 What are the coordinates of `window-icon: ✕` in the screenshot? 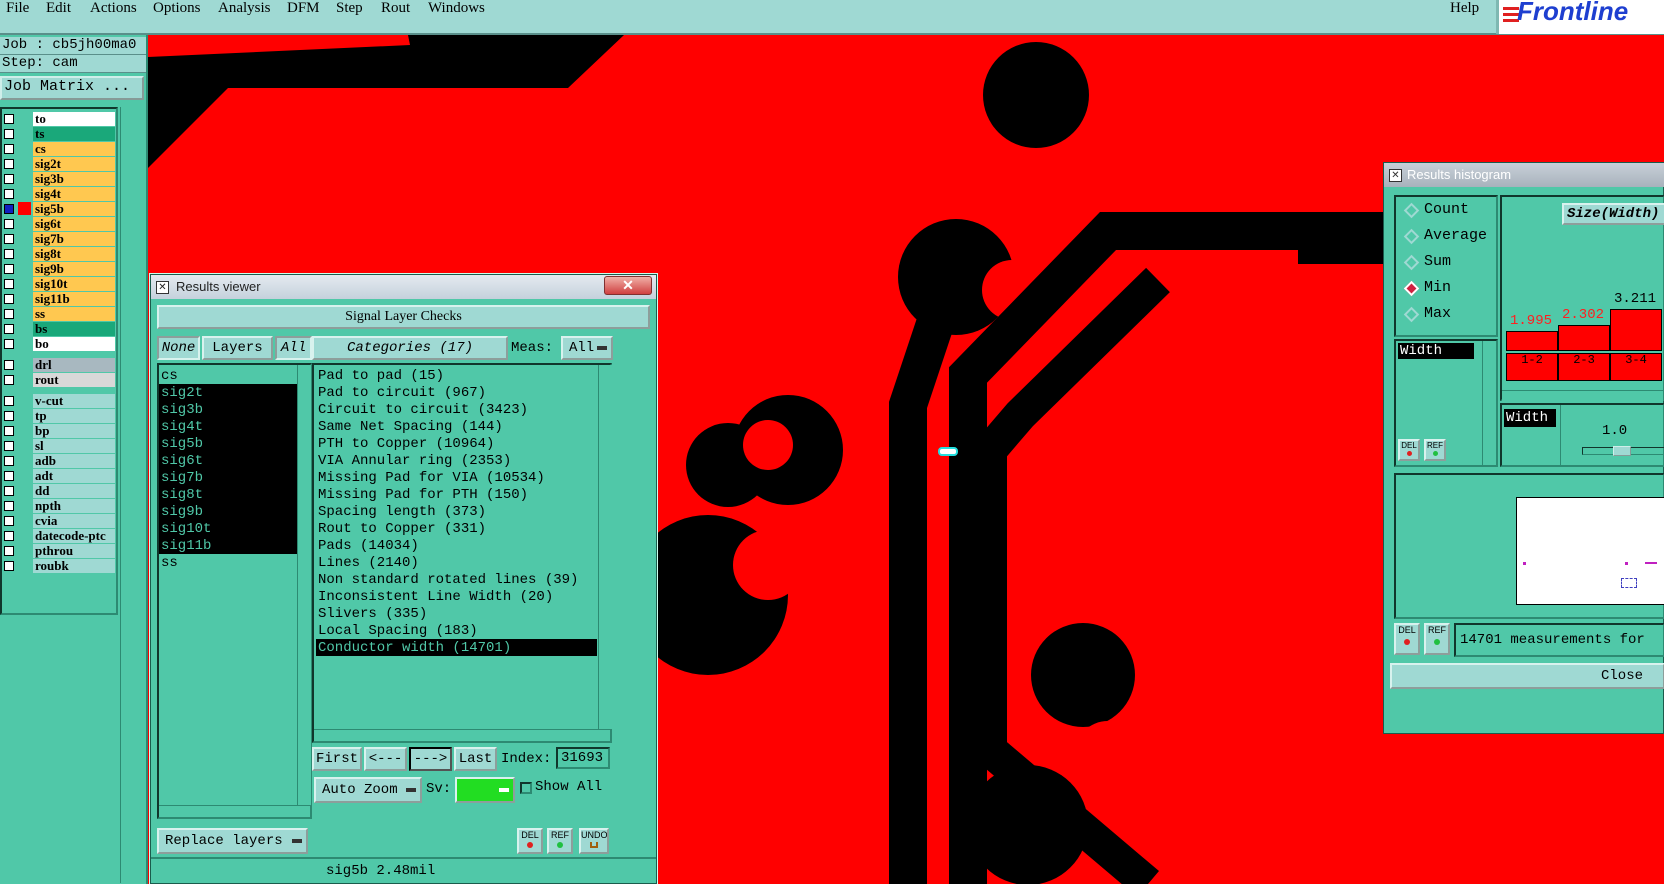 It's located at (1395, 175).